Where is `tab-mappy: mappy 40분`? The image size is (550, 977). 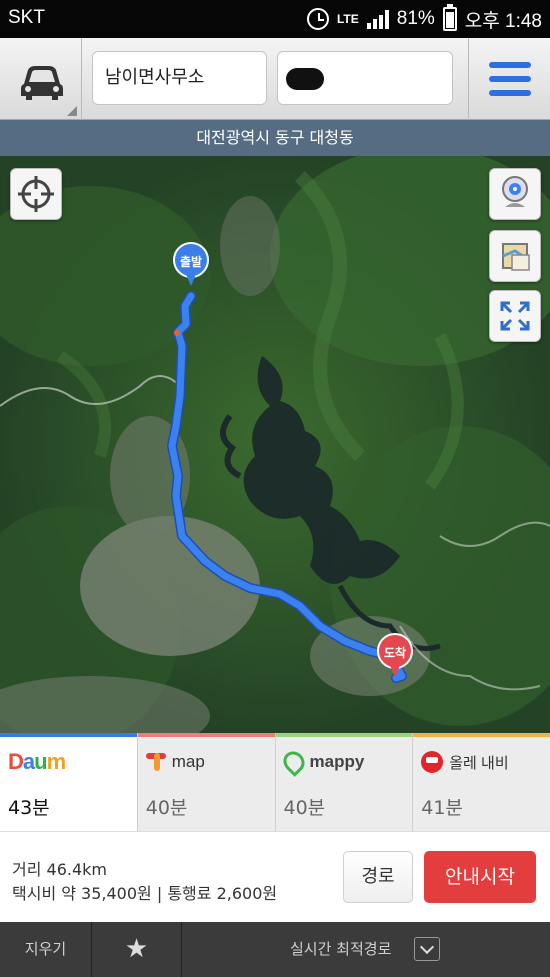
tab-mappy: mappy 40분 is located at coordinates (344, 782).